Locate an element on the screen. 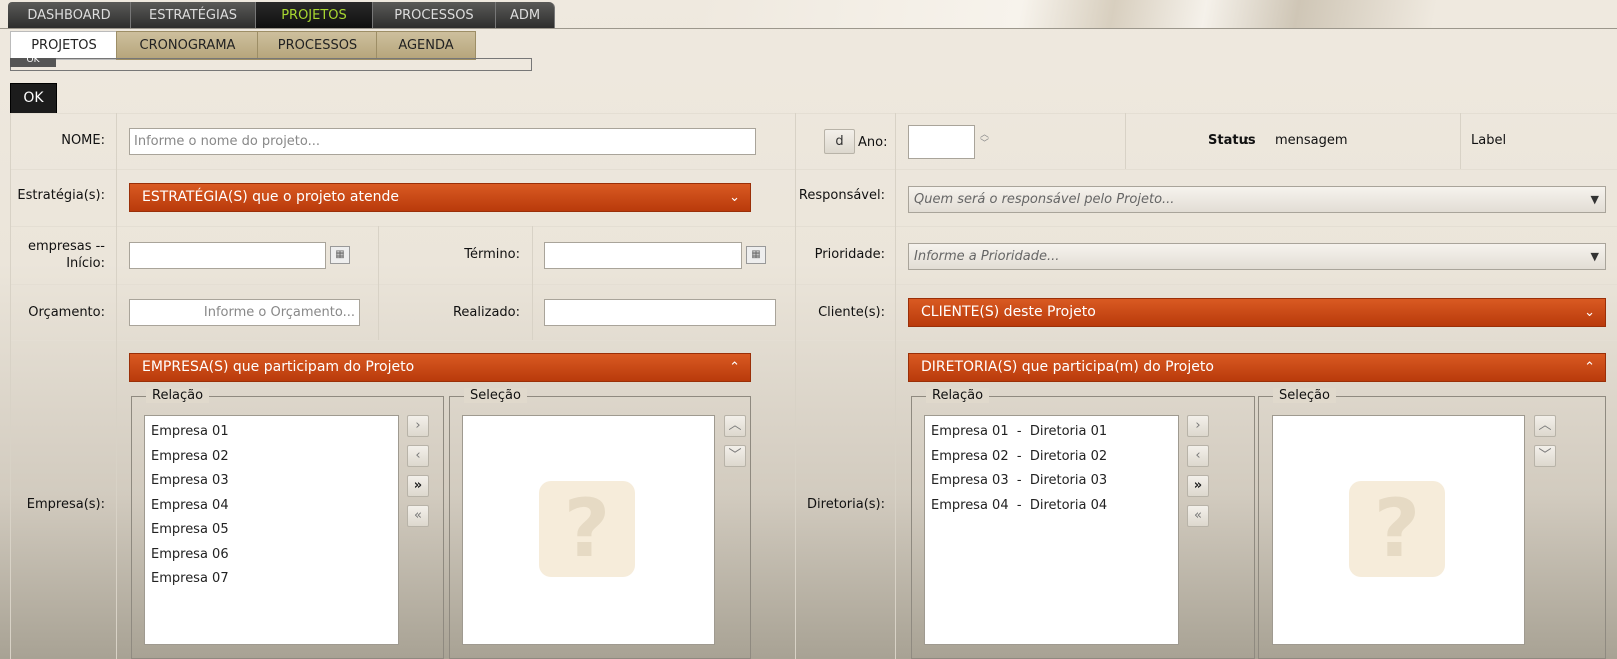 The image size is (1617, 659). subtab-processos: PROCESSOS is located at coordinates (317, 45).